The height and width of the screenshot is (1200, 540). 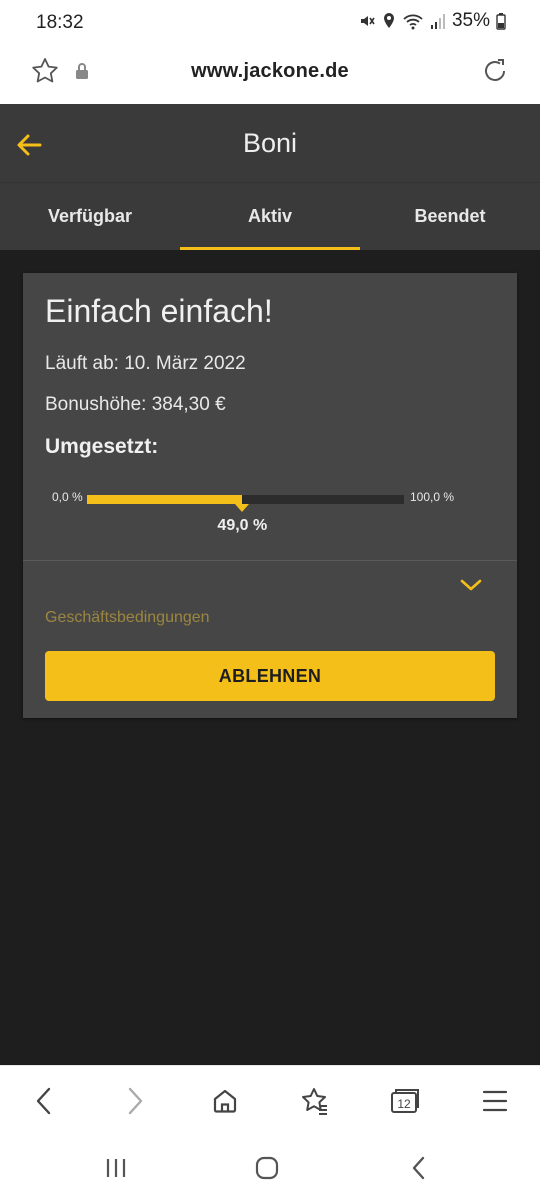 I want to click on page-title: Boni, so click(x=270, y=143).